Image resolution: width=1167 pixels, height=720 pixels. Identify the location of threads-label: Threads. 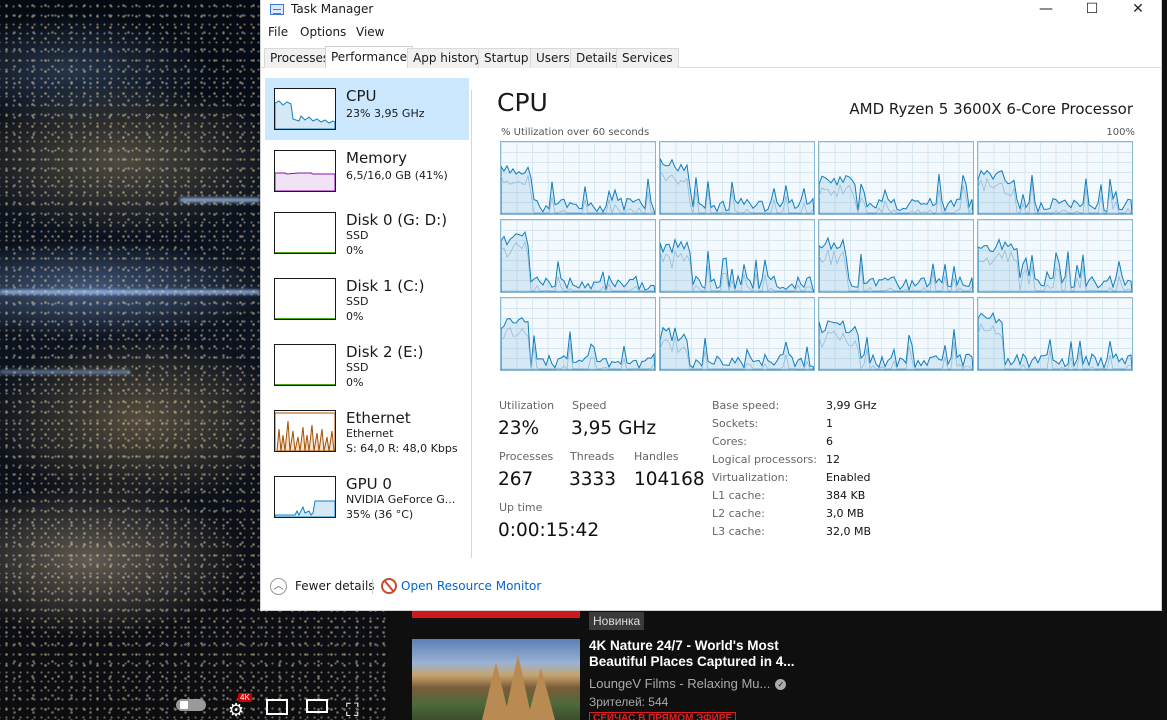
(592, 456).